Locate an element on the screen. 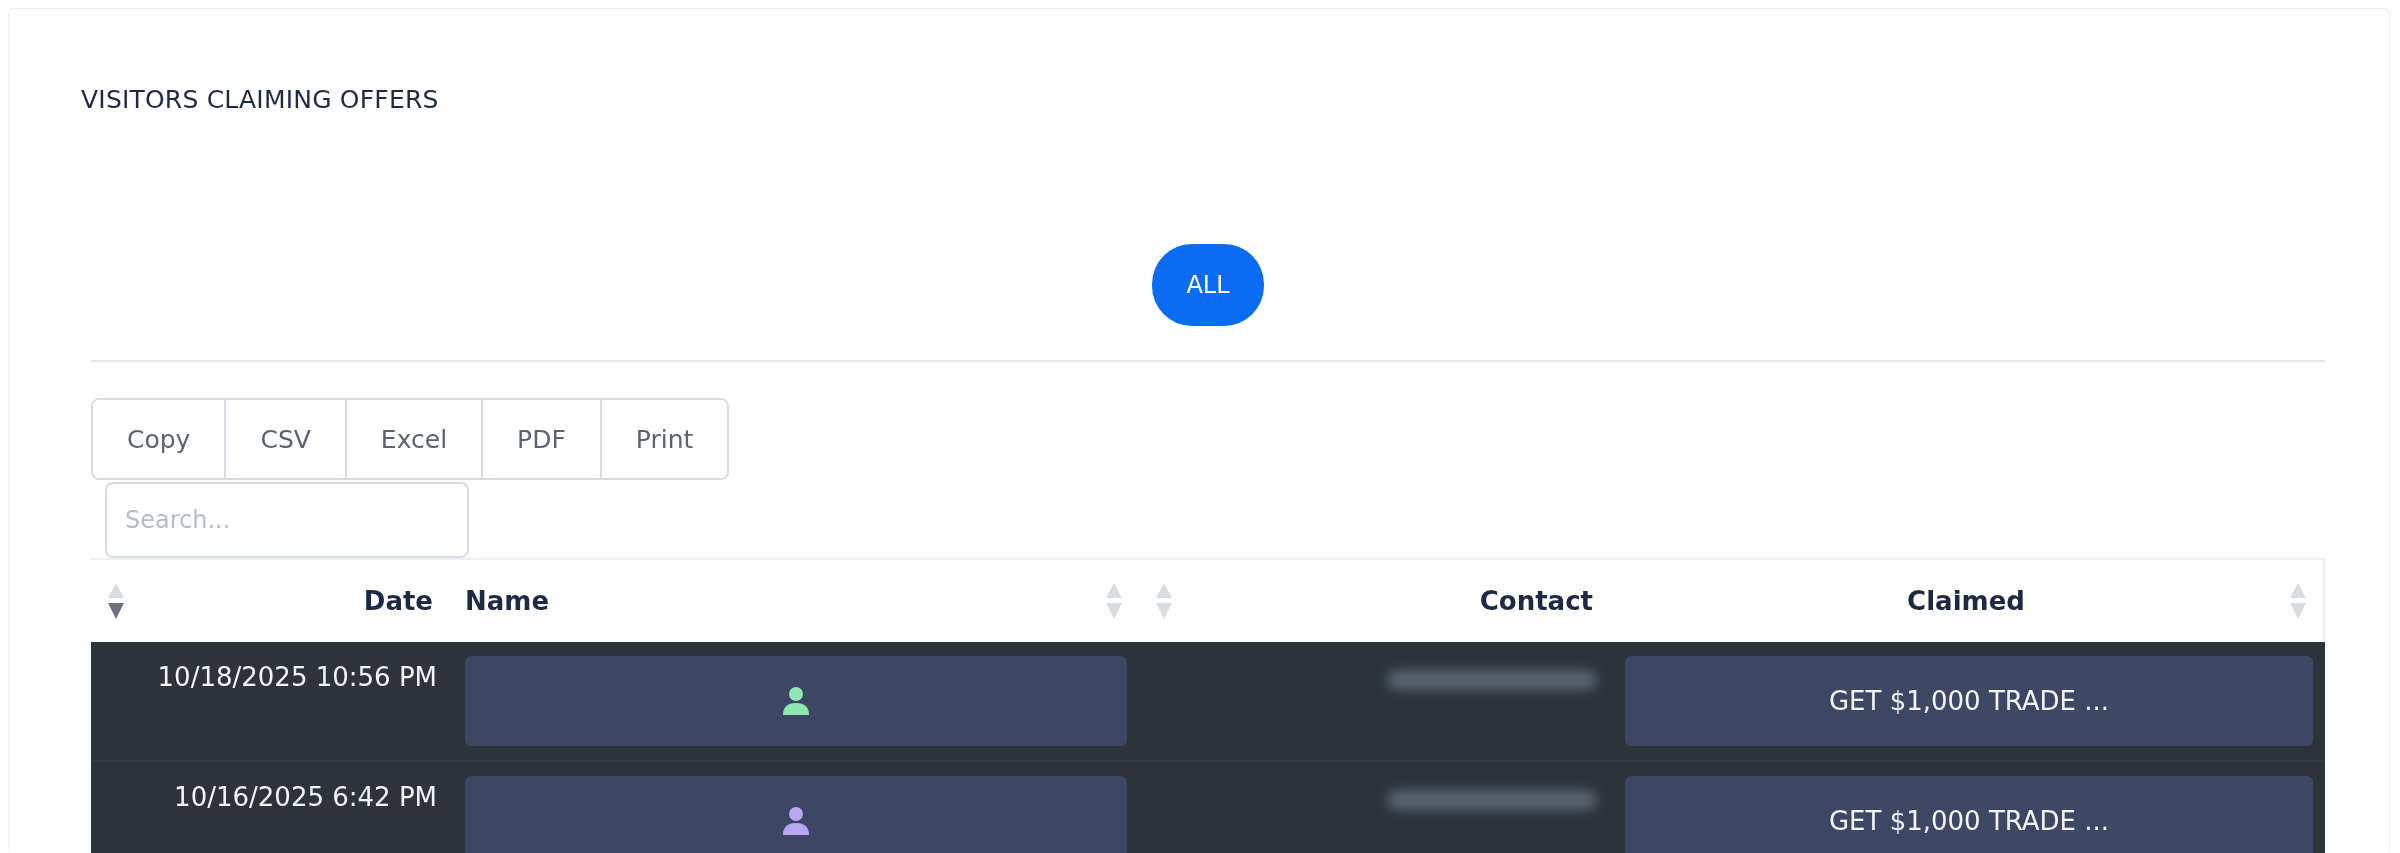 The image size is (2400, 853). column-header: Date is located at coordinates (398, 601).